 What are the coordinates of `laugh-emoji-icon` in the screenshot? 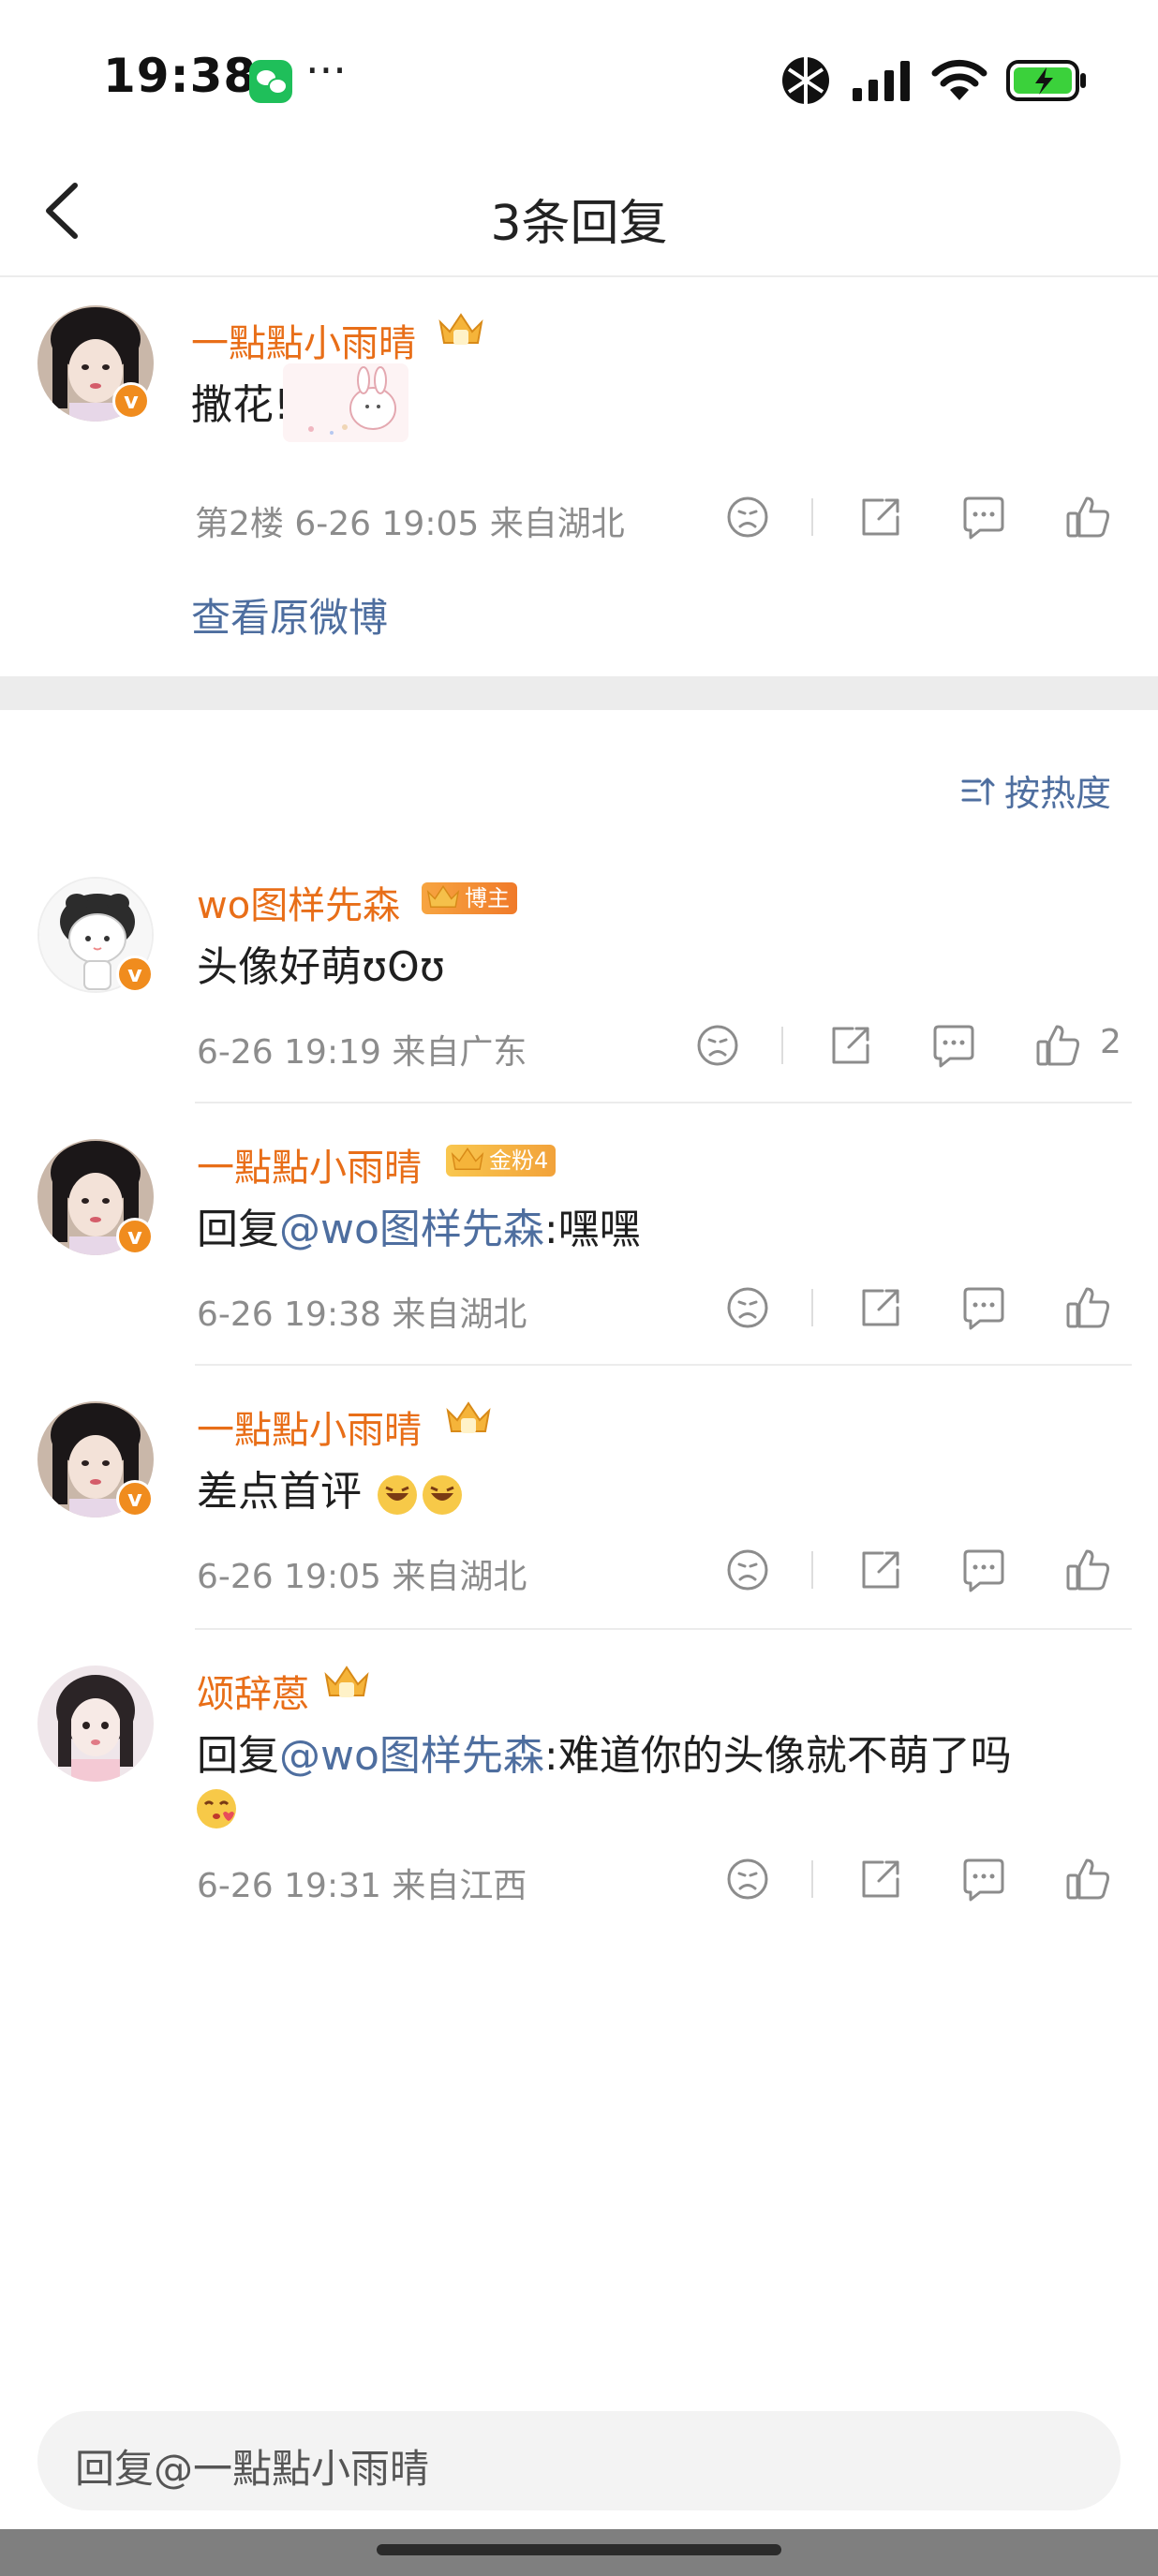 It's located at (420, 1495).